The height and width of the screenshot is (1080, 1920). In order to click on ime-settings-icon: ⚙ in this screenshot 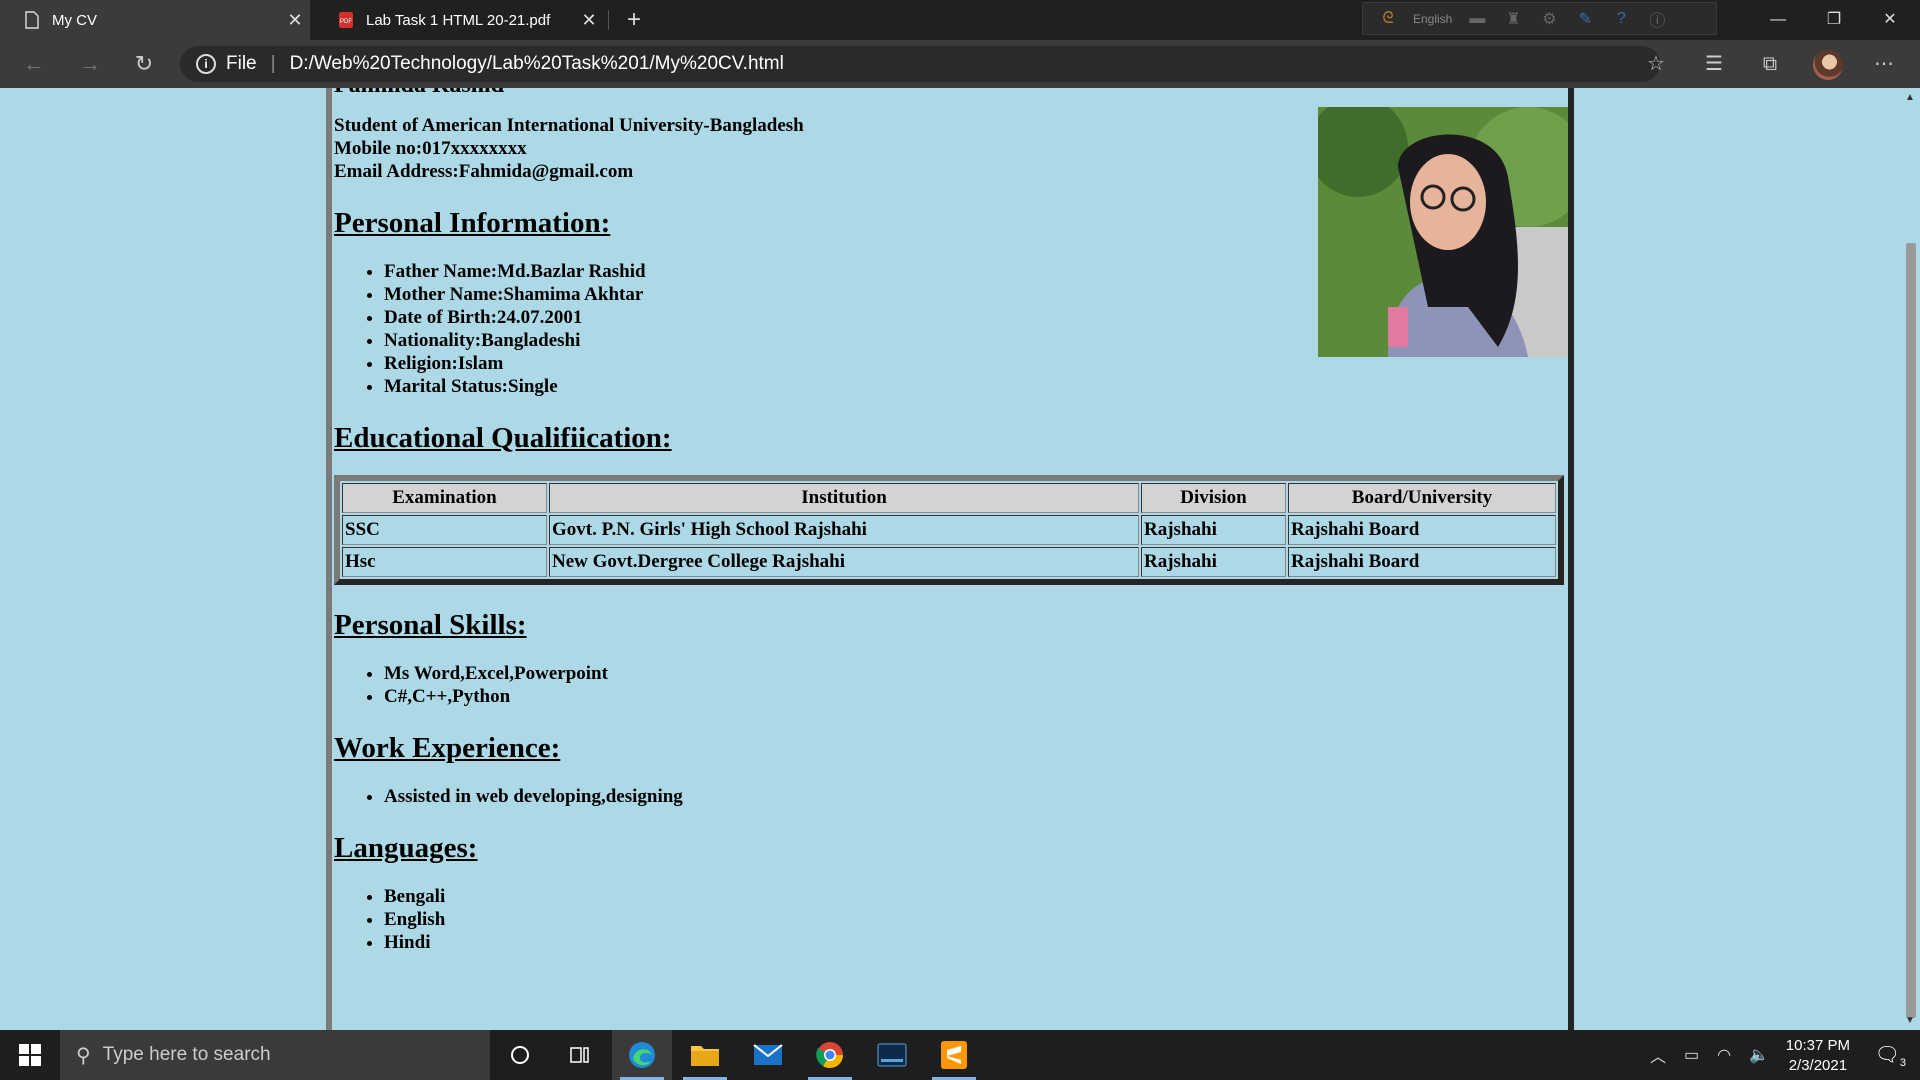, I will do `click(1549, 19)`.